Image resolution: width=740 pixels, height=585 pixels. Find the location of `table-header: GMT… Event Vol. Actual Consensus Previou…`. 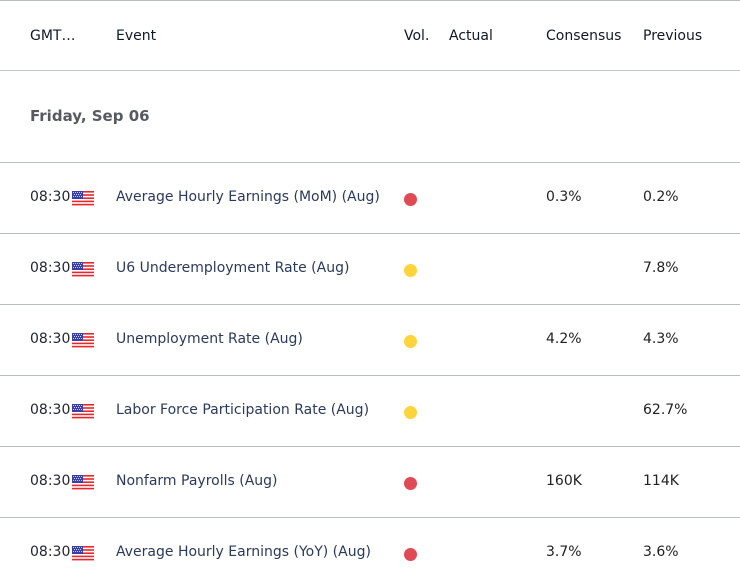

table-header: GMT… Event Vol. Actual Consensus Previou… is located at coordinates (370, 36).